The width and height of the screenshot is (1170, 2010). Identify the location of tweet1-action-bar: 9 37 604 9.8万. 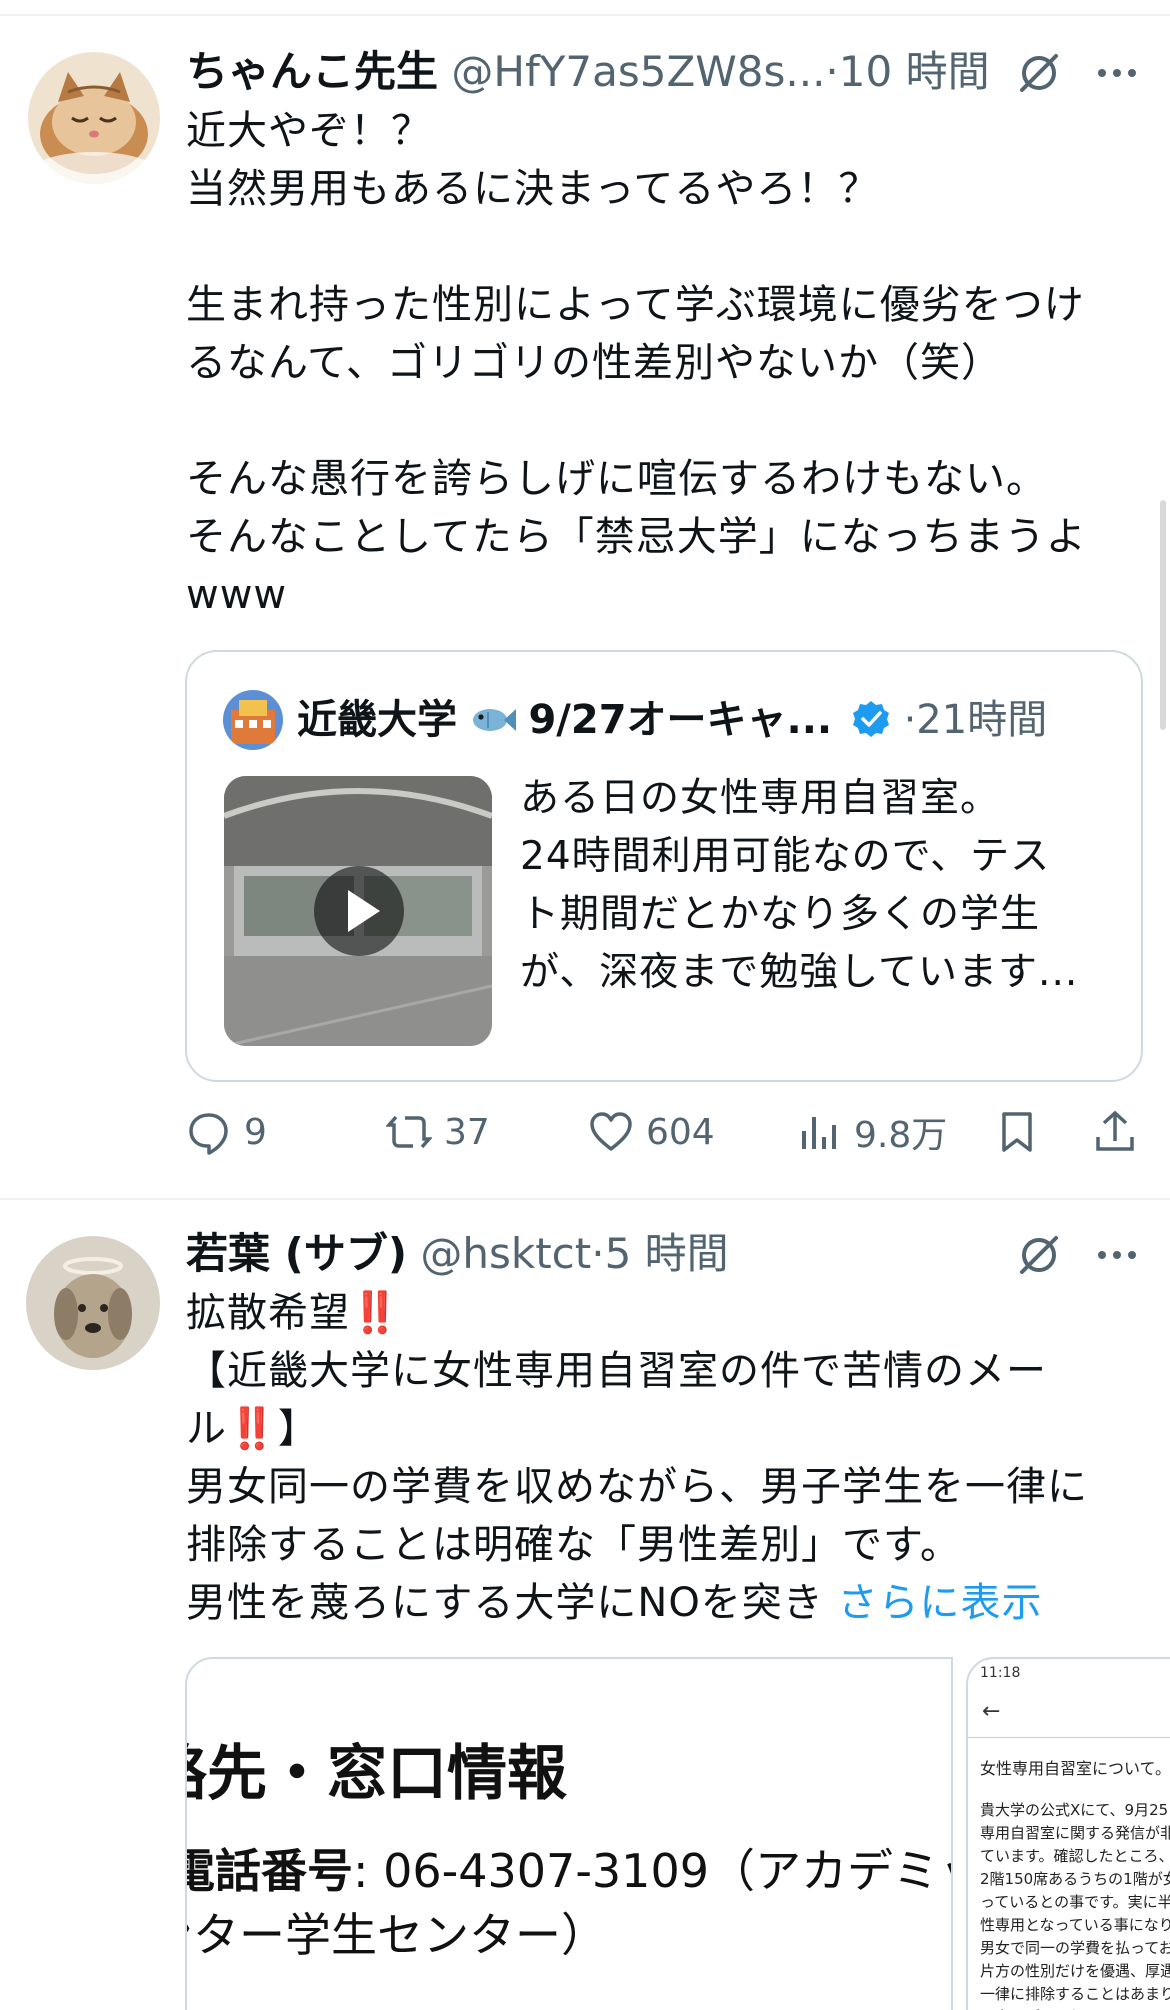
(666, 1132).